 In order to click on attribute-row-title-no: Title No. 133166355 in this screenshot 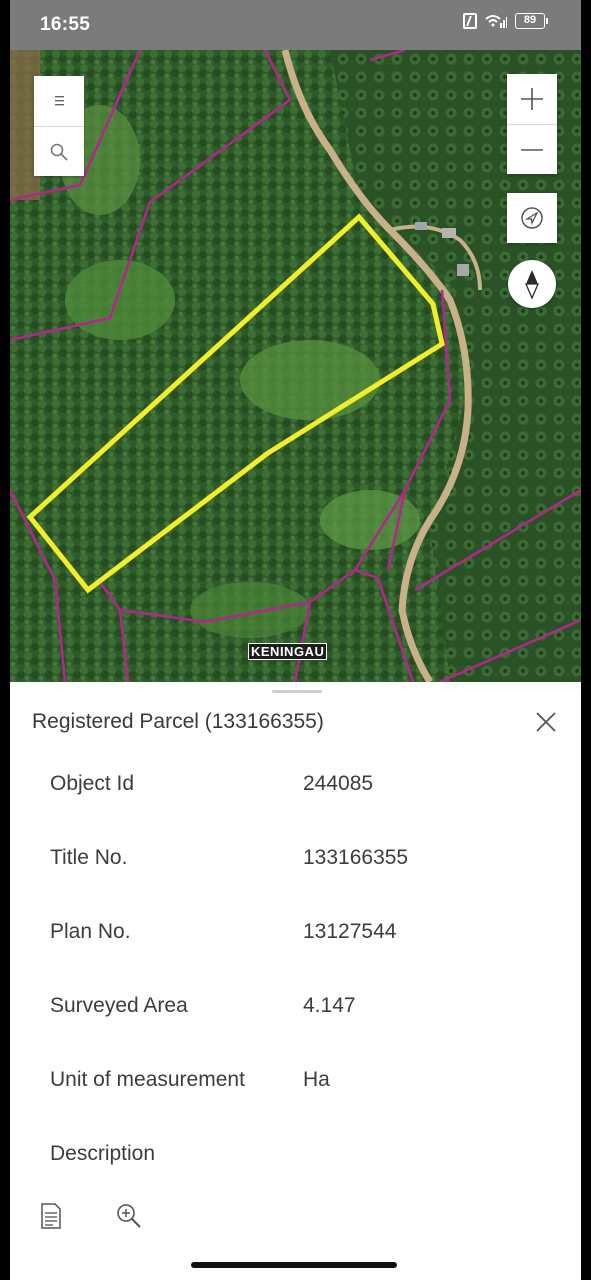, I will do `click(300, 861)`.